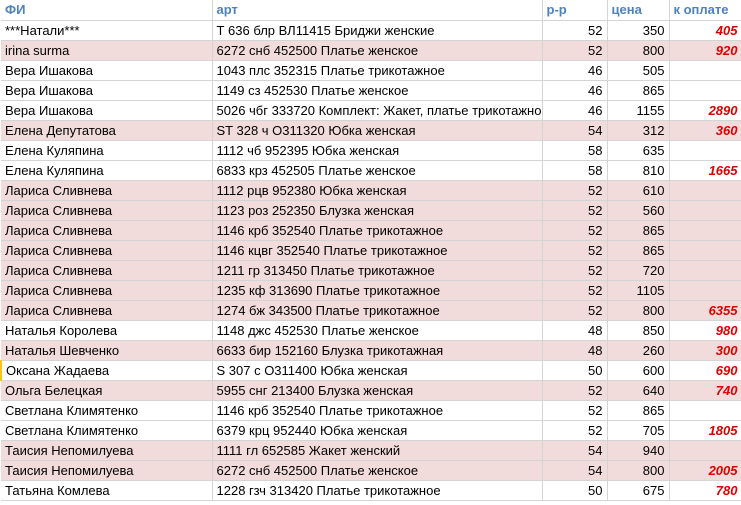  What do you see at coordinates (705, 390) in the screenshot?
I see `pay-cell: 740` at bounding box center [705, 390].